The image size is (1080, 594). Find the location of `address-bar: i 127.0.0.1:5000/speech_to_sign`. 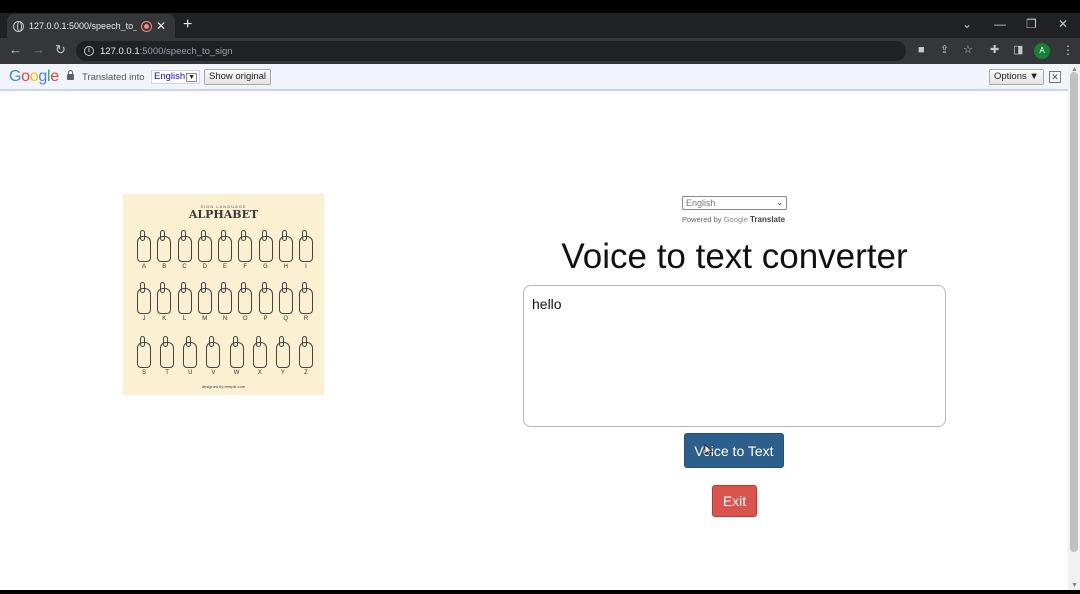

address-bar: i 127.0.0.1:5000/speech_to_sign is located at coordinates (491, 51).